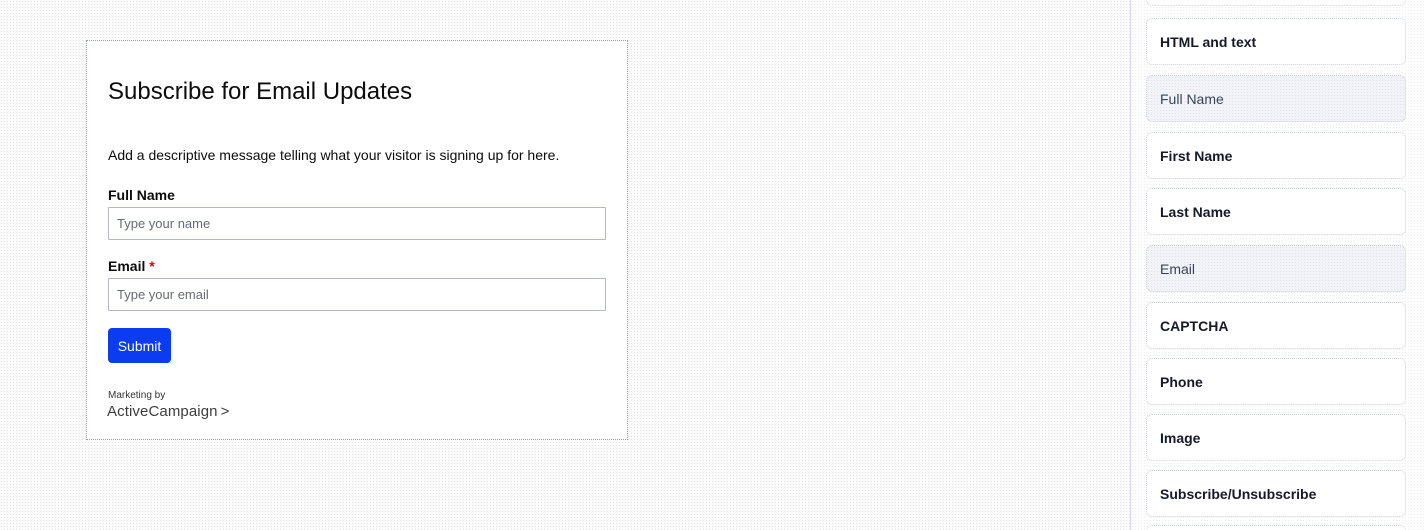  I want to click on email-label-text: Email, so click(127, 266).